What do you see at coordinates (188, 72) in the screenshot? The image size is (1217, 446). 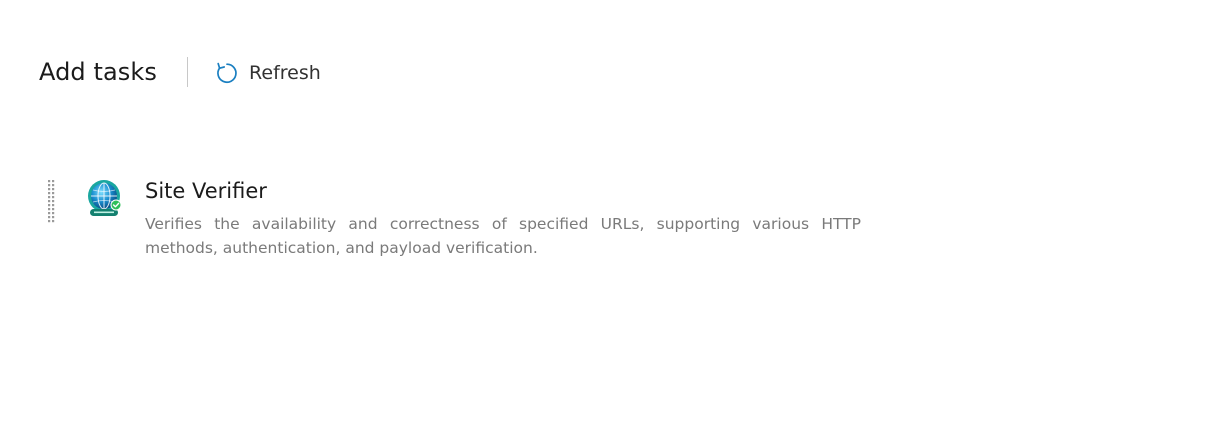 I see `header-divider` at bounding box center [188, 72].